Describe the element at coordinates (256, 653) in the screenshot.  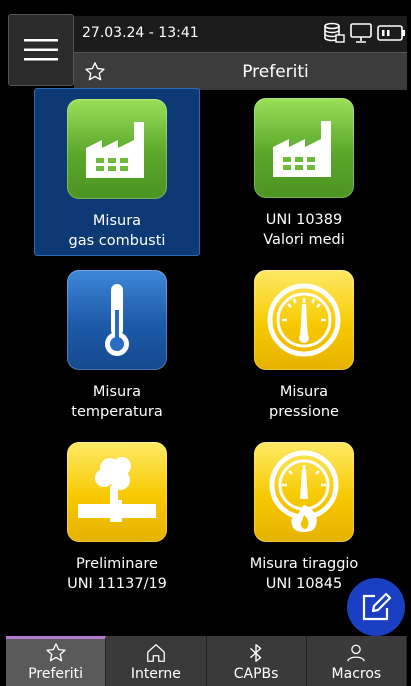
I see `bluetooth-icon` at that location.